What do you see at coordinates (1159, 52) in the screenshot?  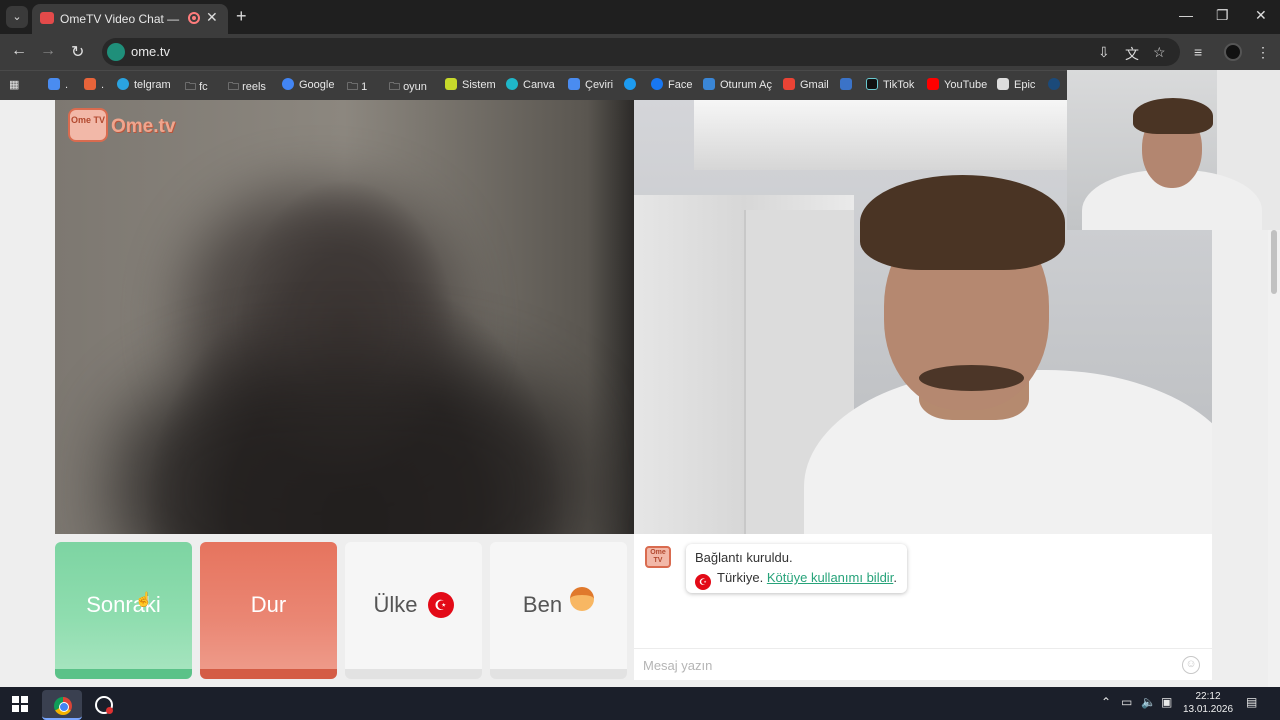 I see `star-icon: ☆` at bounding box center [1159, 52].